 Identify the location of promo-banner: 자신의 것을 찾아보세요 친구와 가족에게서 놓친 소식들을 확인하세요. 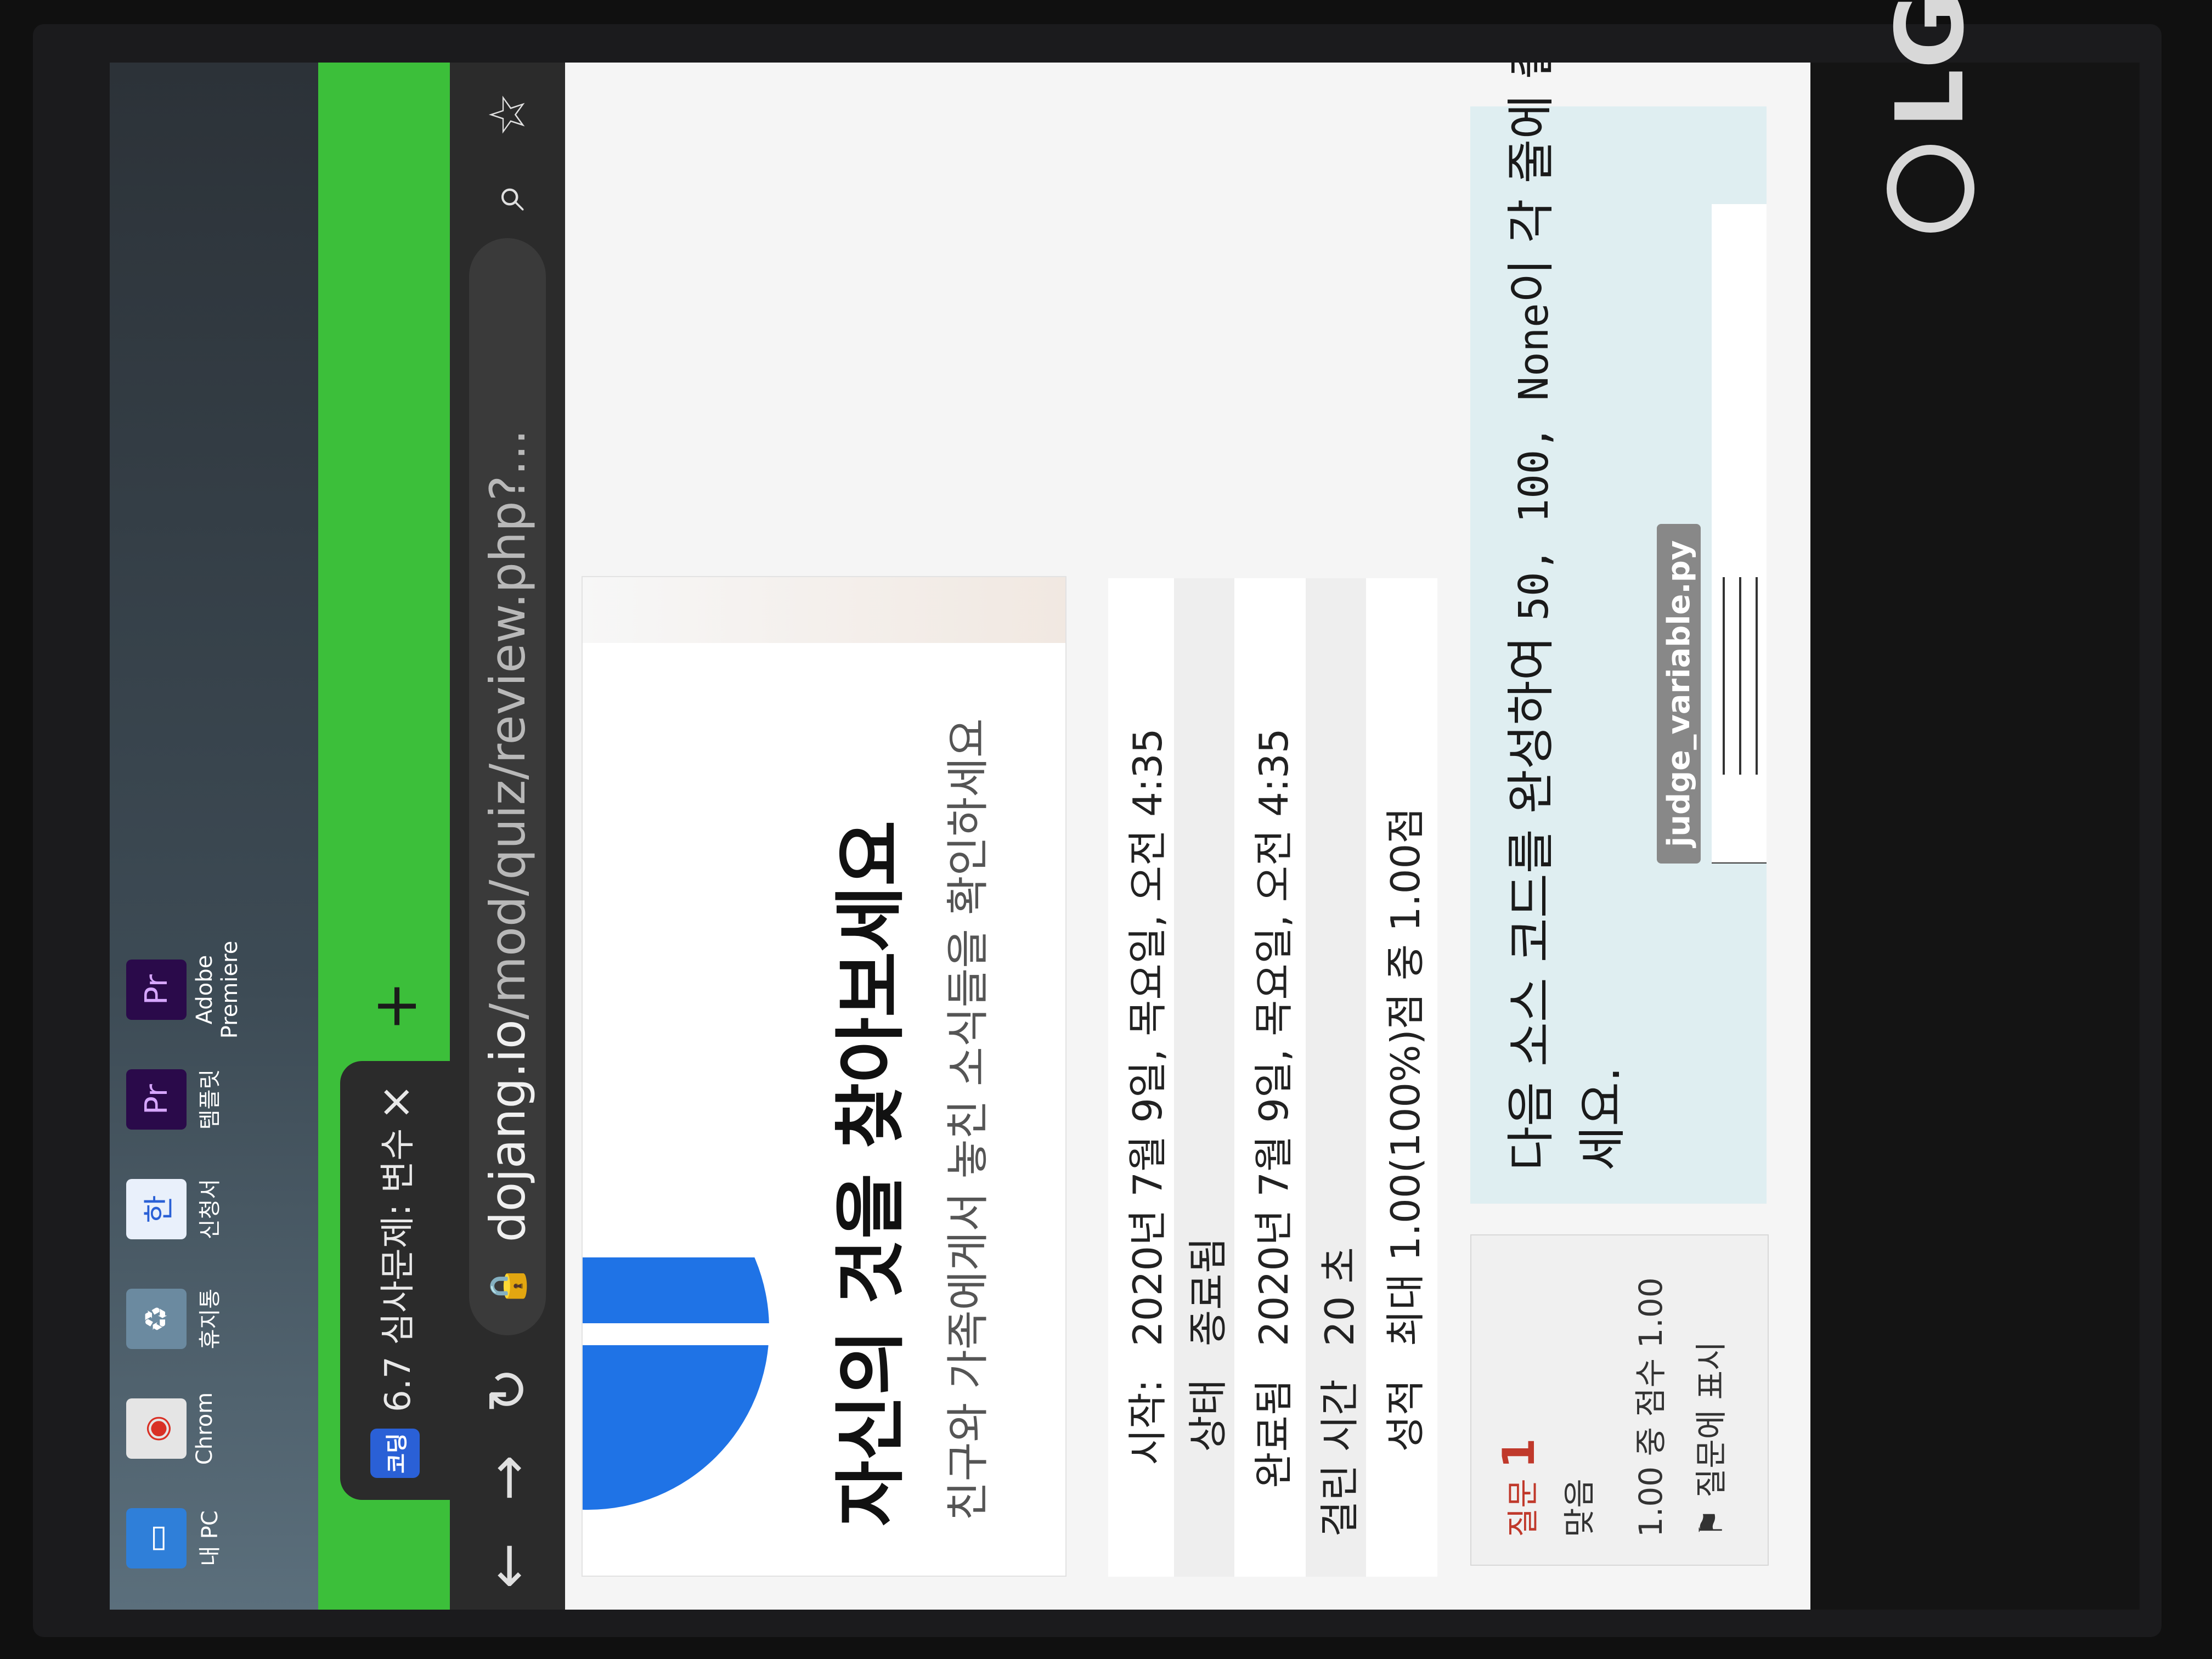
(824, 1077).